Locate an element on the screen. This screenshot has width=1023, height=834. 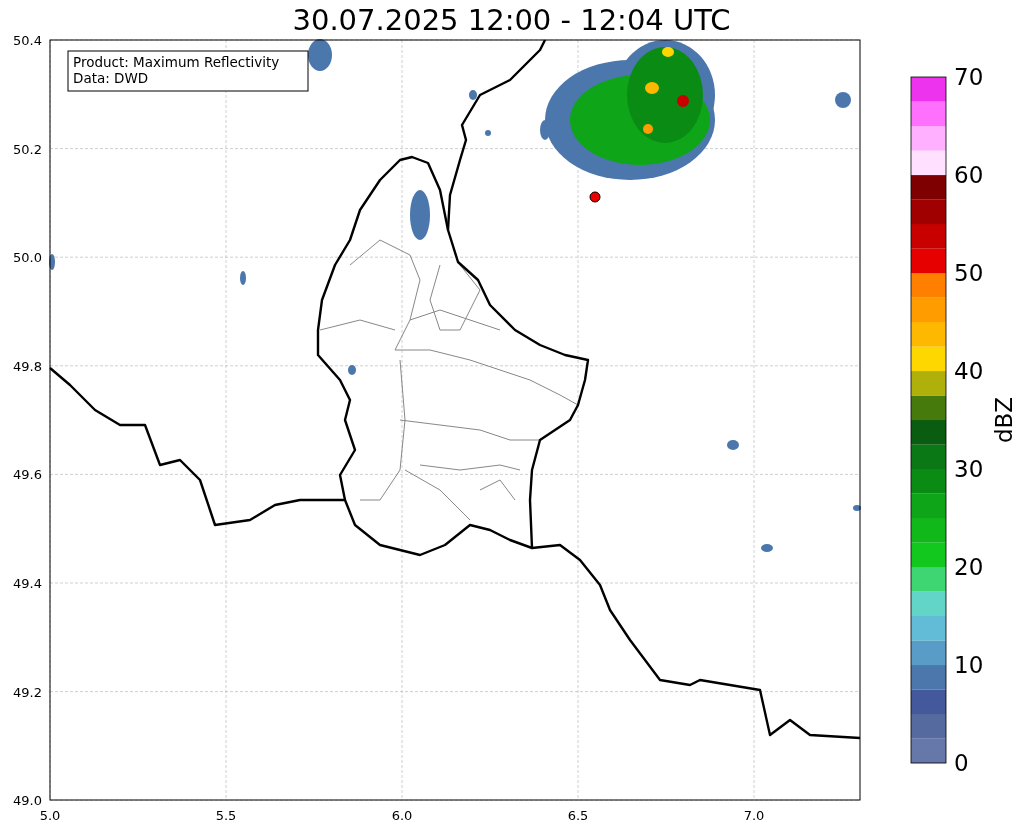
x-tick-label: 7.0 is located at coordinates (754, 815).